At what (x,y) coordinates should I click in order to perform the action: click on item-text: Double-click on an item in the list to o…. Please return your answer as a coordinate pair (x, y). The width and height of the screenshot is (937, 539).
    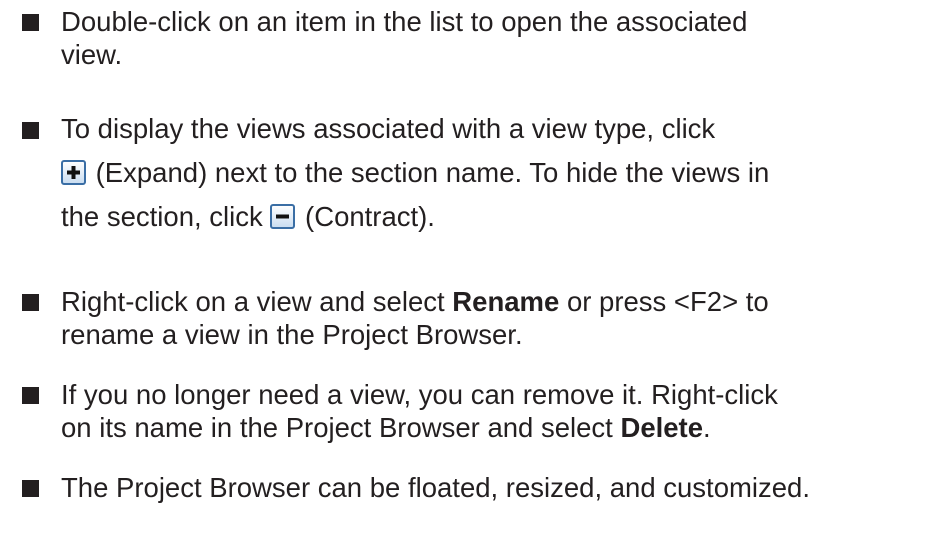
    Looking at the image, I should click on (496, 38).